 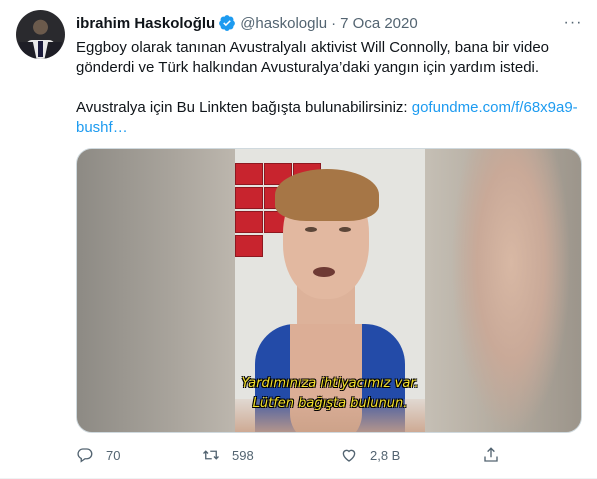 I want to click on reply-count: 70, so click(x=113, y=455).